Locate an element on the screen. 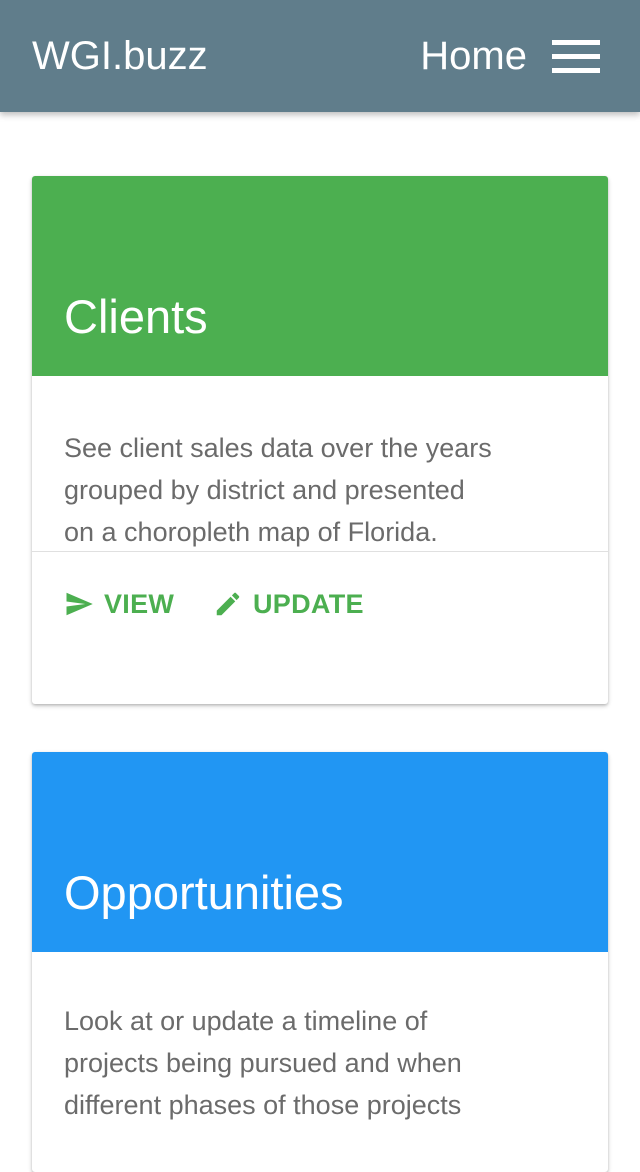 This screenshot has height=1172, width=640. view-button-label: VIEW is located at coordinates (139, 603).